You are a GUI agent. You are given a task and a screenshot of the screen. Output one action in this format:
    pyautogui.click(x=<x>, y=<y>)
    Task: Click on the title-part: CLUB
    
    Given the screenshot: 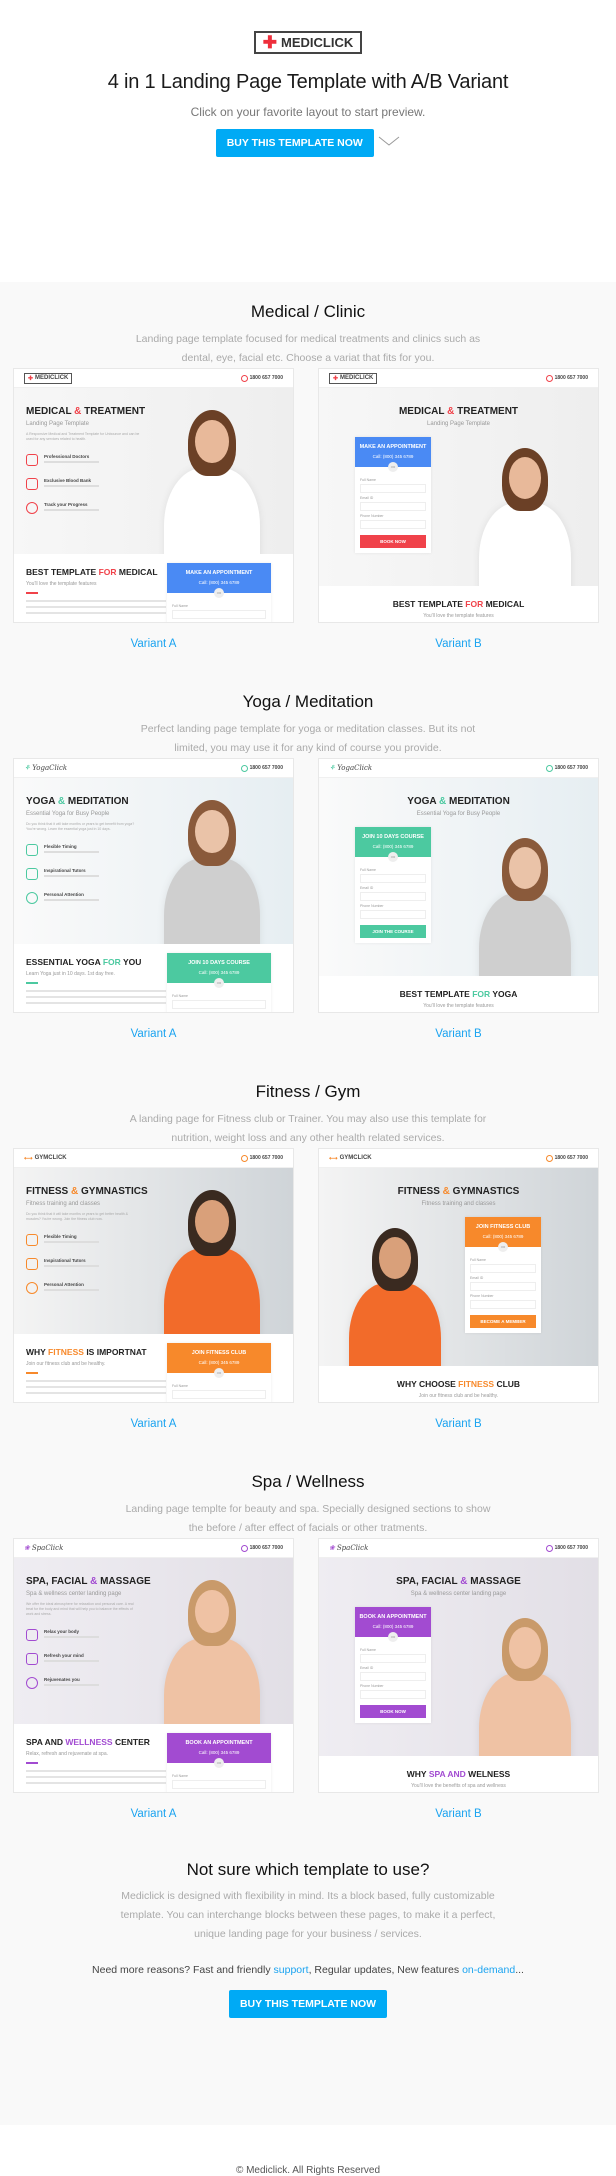 What is the action you would take?
    pyautogui.click(x=507, y=1384)
    